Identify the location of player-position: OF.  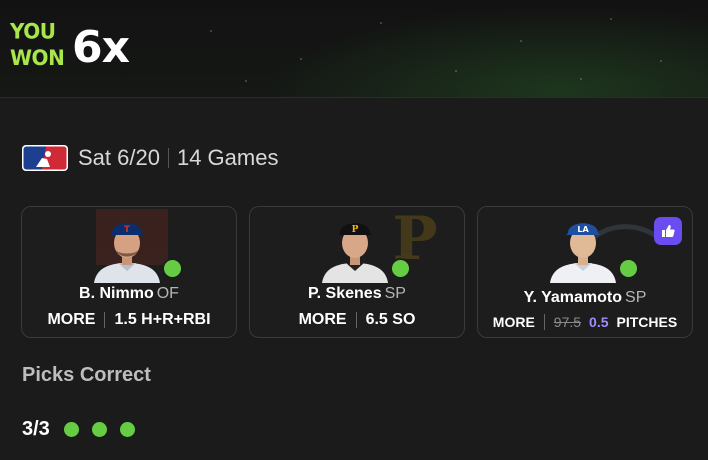
(167, 293).